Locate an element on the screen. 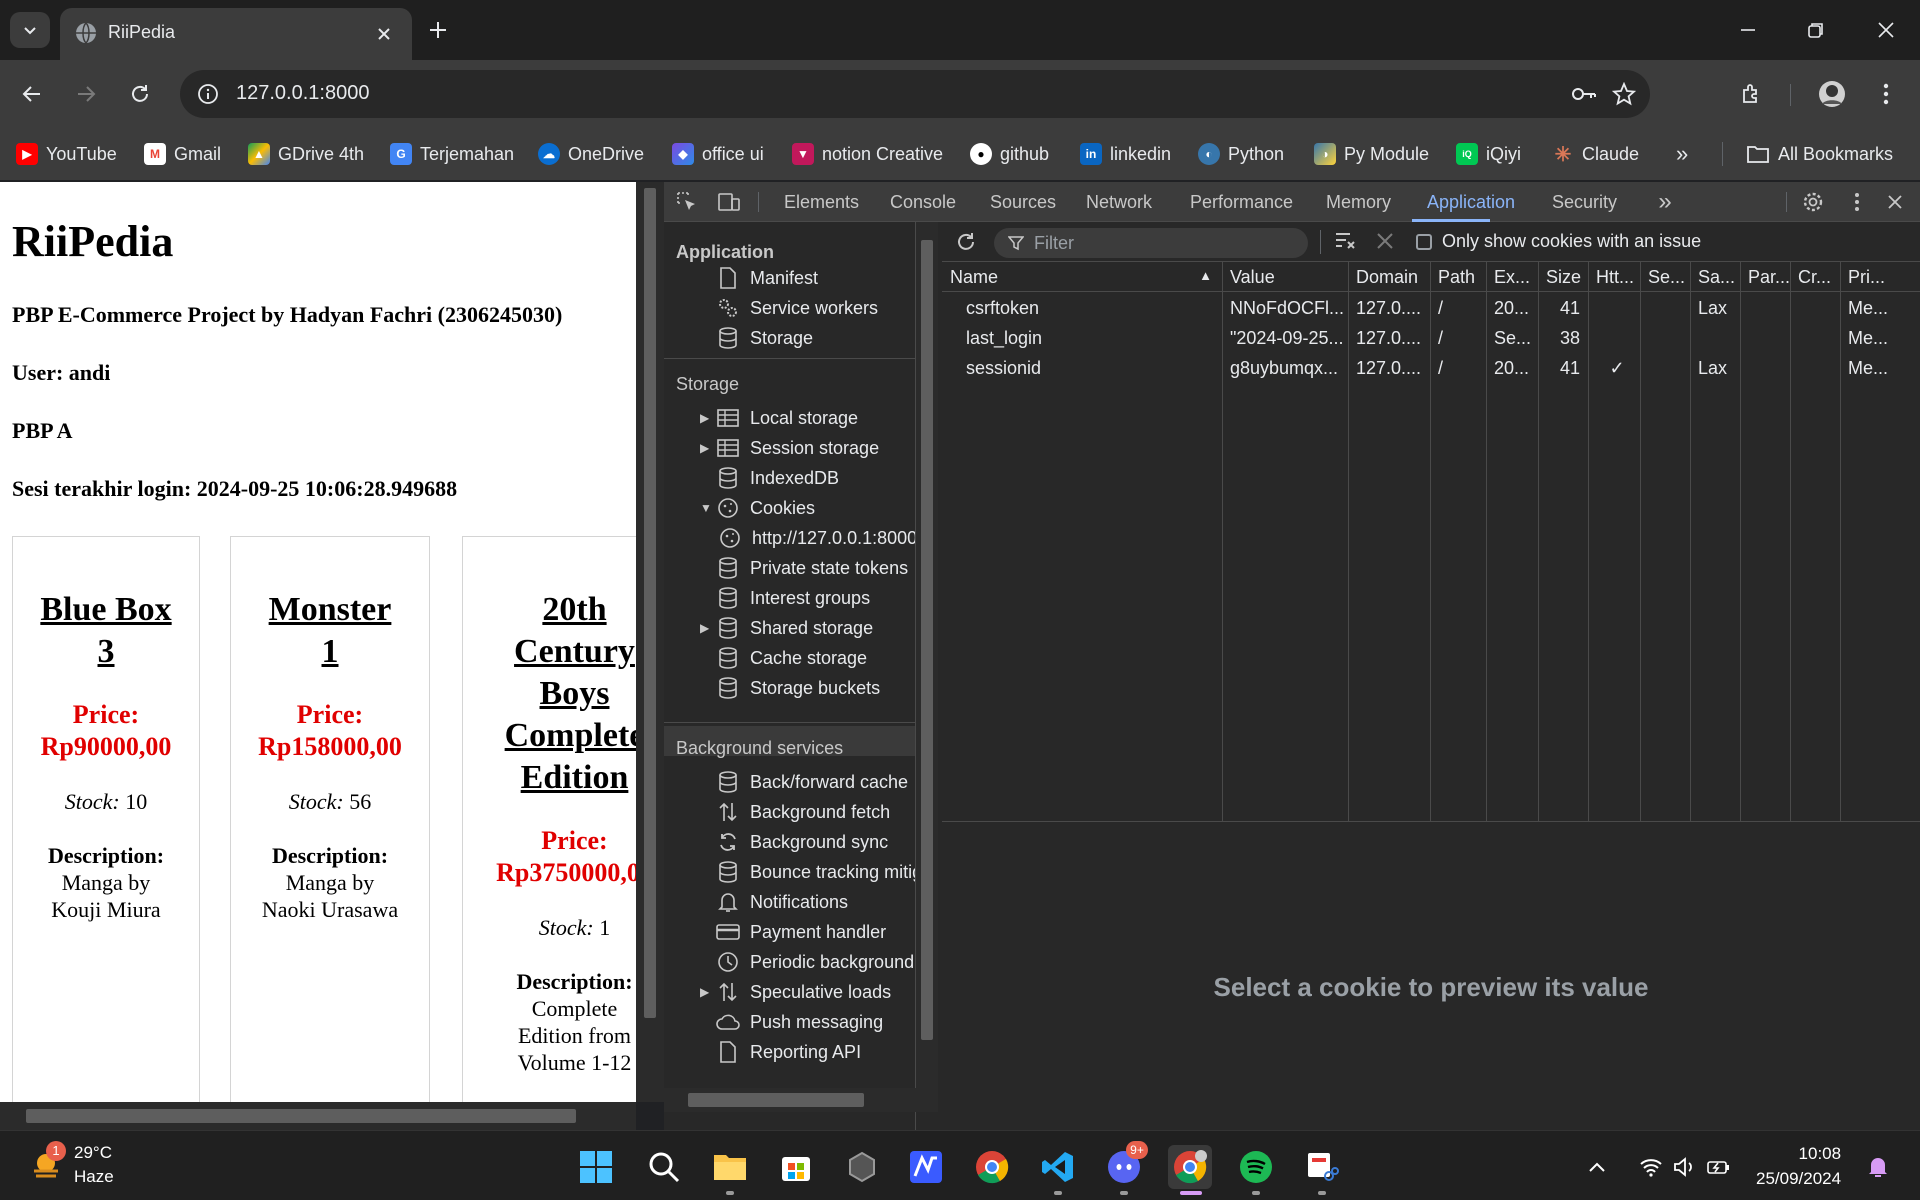 The image size is (1920, 1200). table-cell: sessionid is located at coordinates (1101, 368).